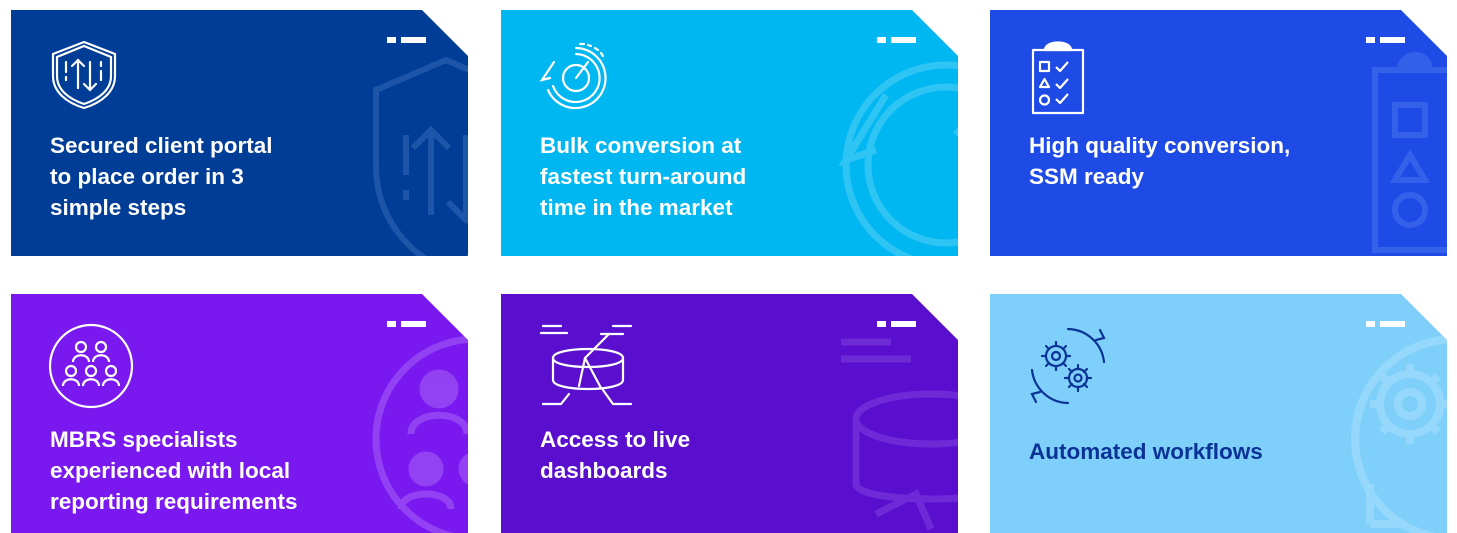 The height and width of the screenshot is (533, 1457). I want to click on pie-chart-watermark-icon, so click(894, 433).